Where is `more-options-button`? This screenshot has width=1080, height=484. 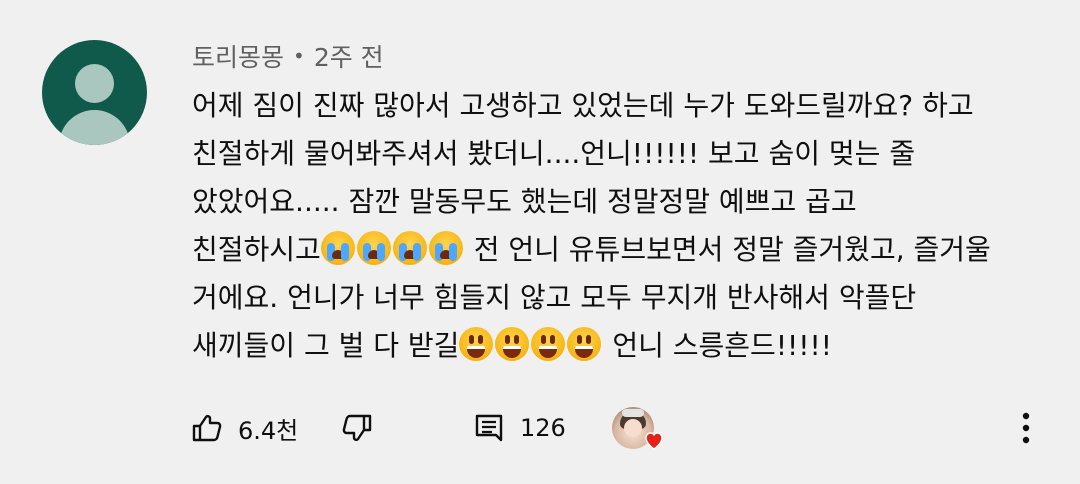 more-options-button is located at coordinates (1026, 428).